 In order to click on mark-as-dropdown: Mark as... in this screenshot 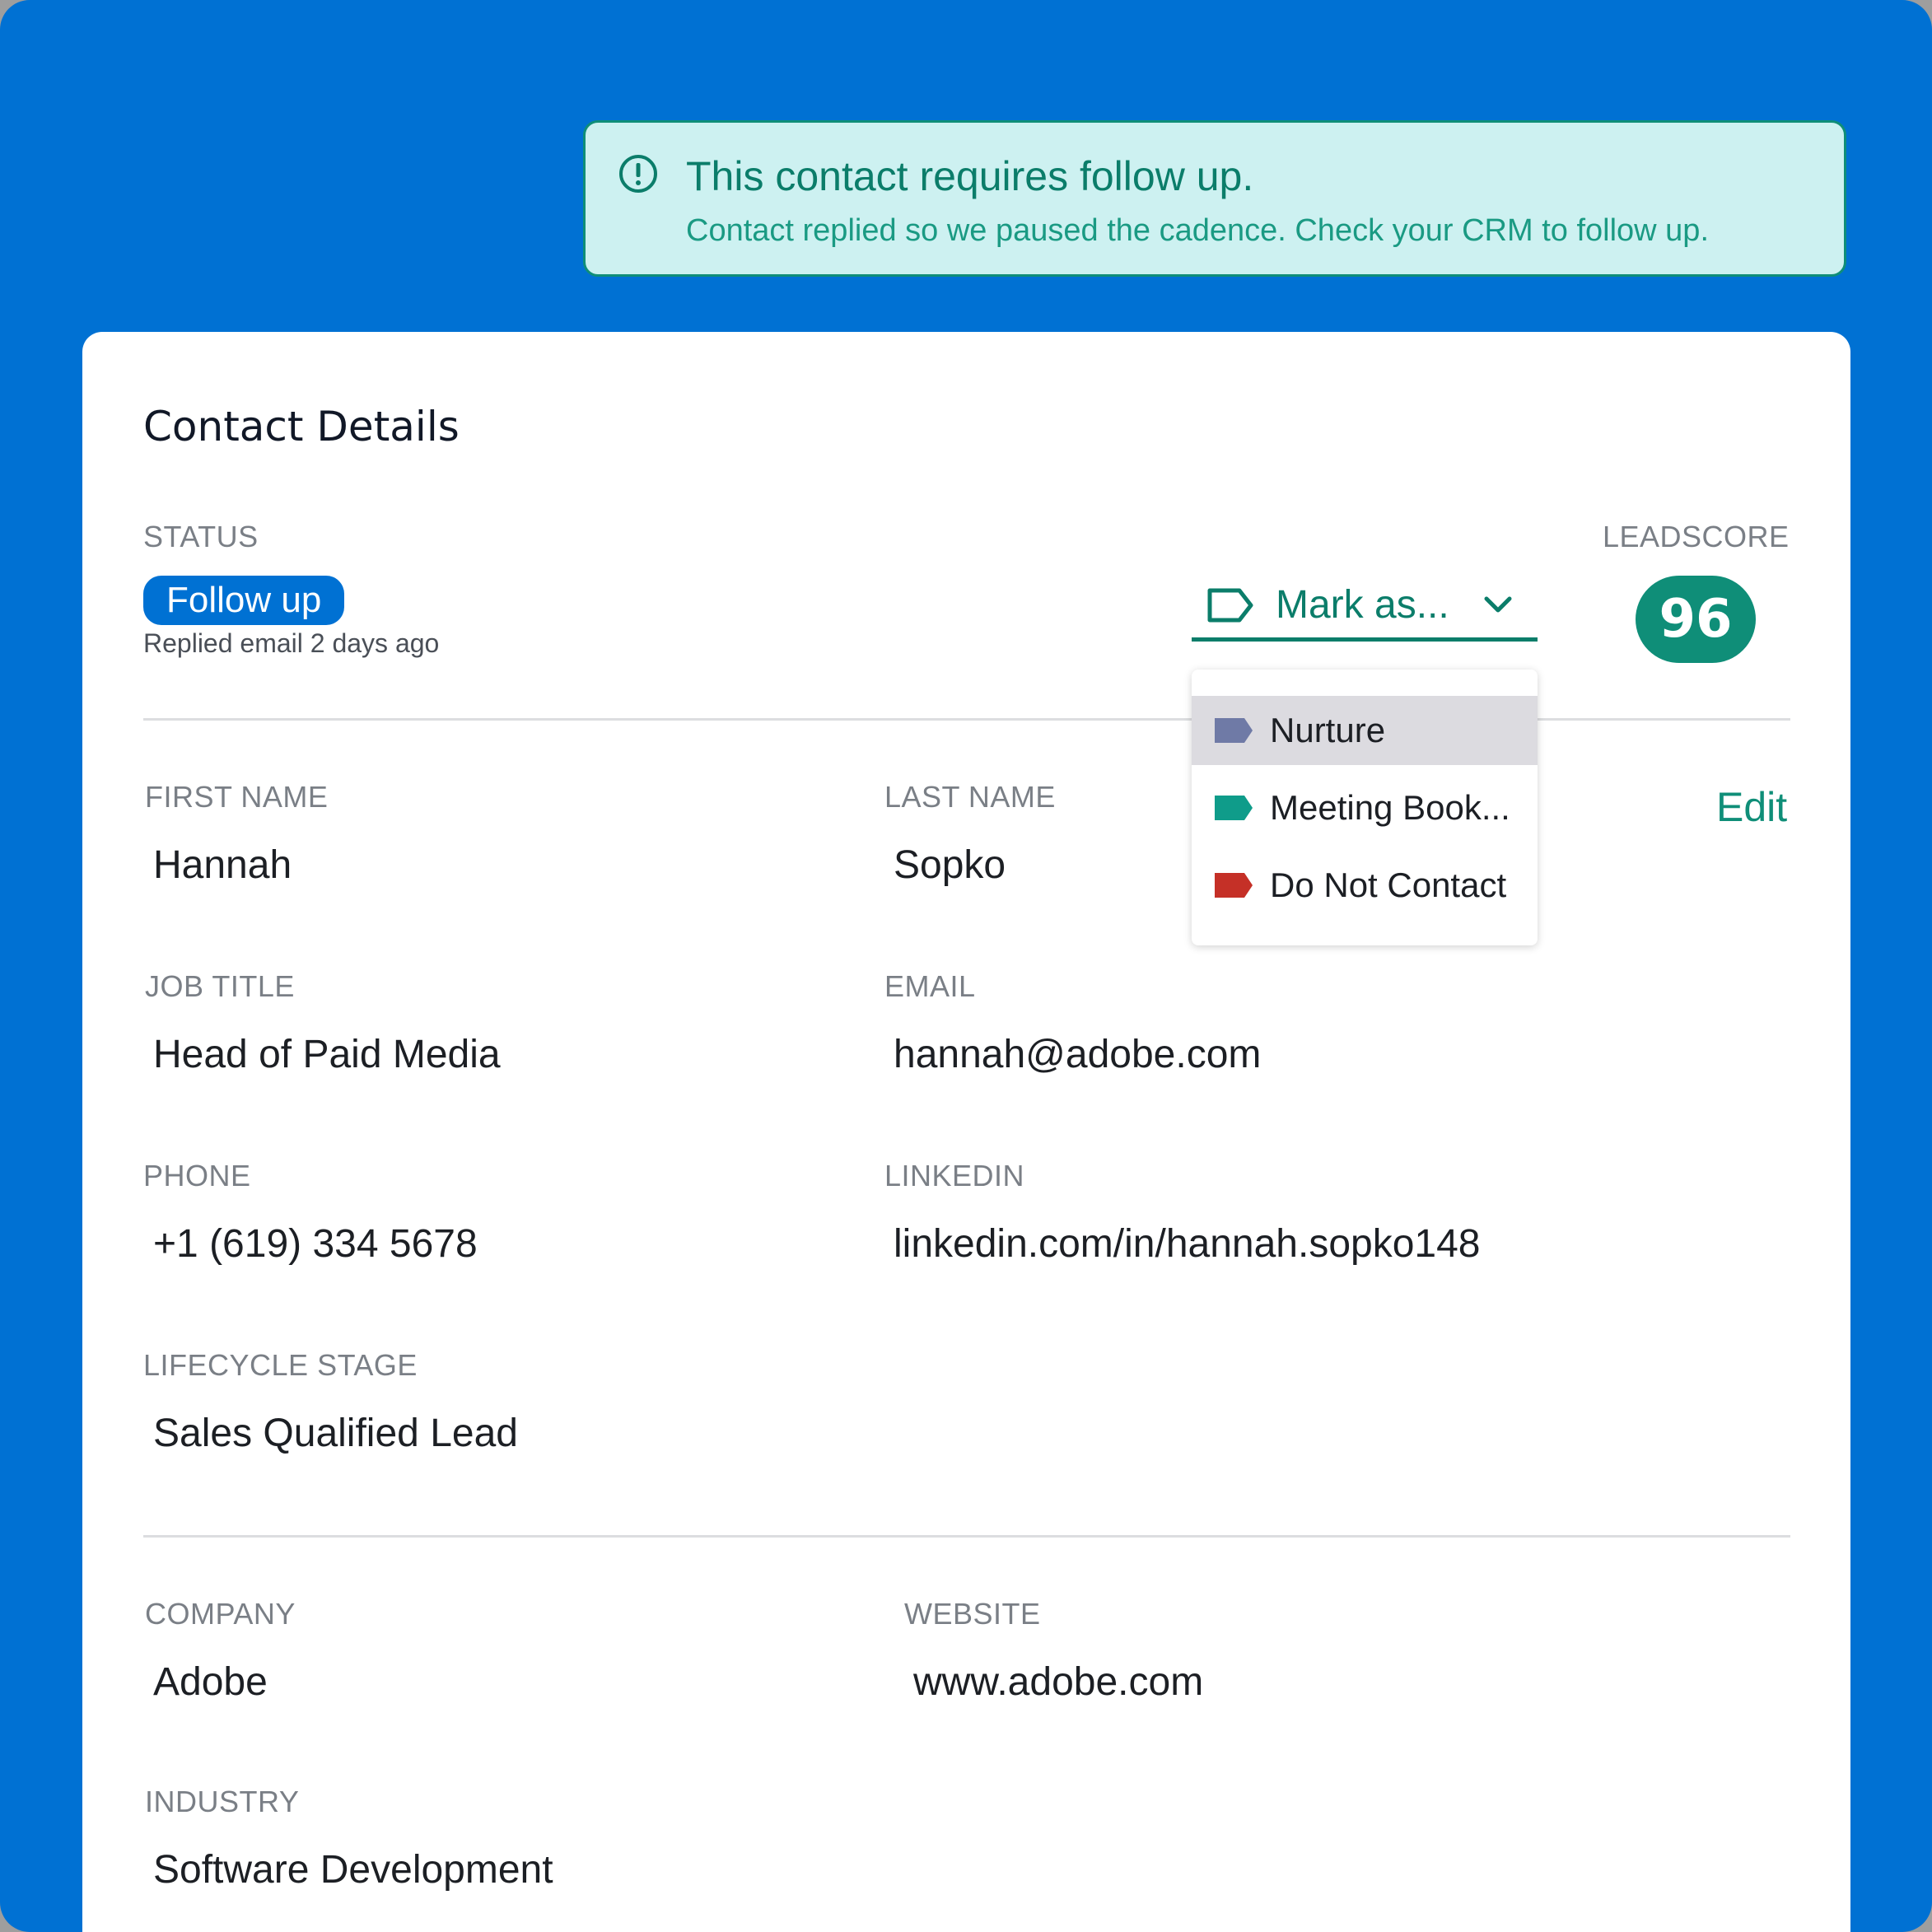, I will do `click(1365, 609)`.